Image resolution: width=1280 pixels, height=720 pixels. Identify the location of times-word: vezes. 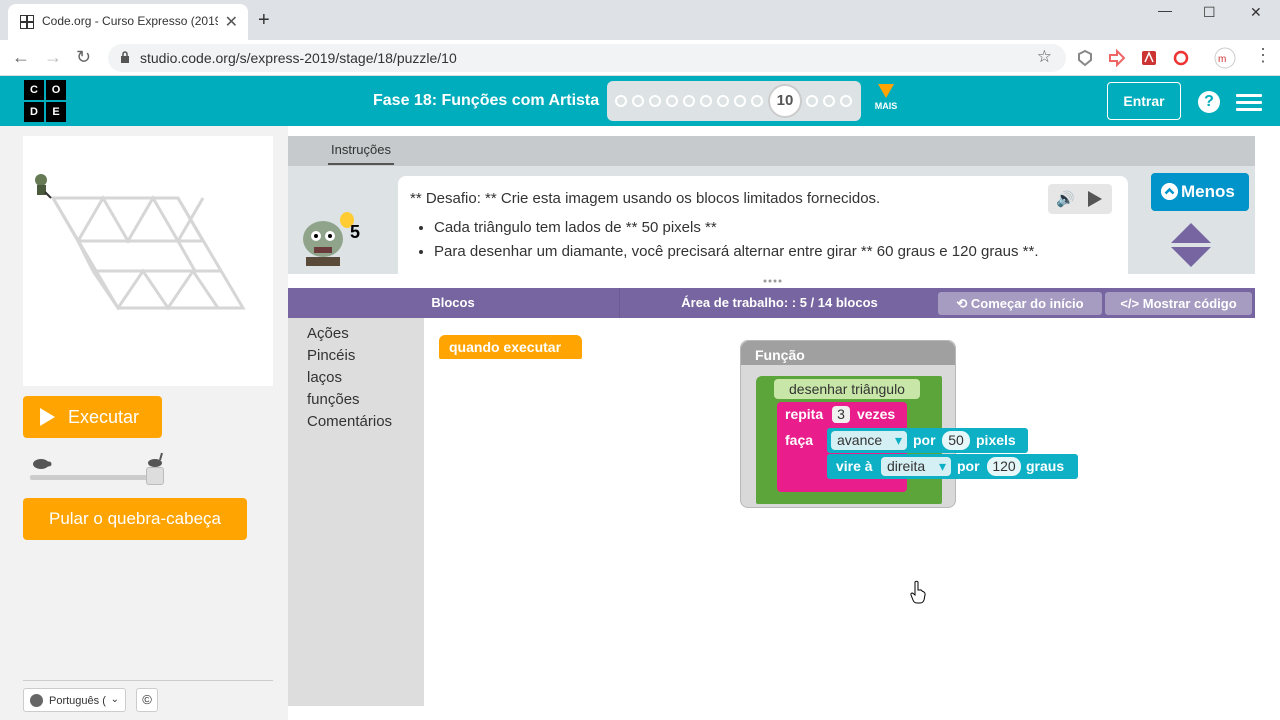
(876, 414).